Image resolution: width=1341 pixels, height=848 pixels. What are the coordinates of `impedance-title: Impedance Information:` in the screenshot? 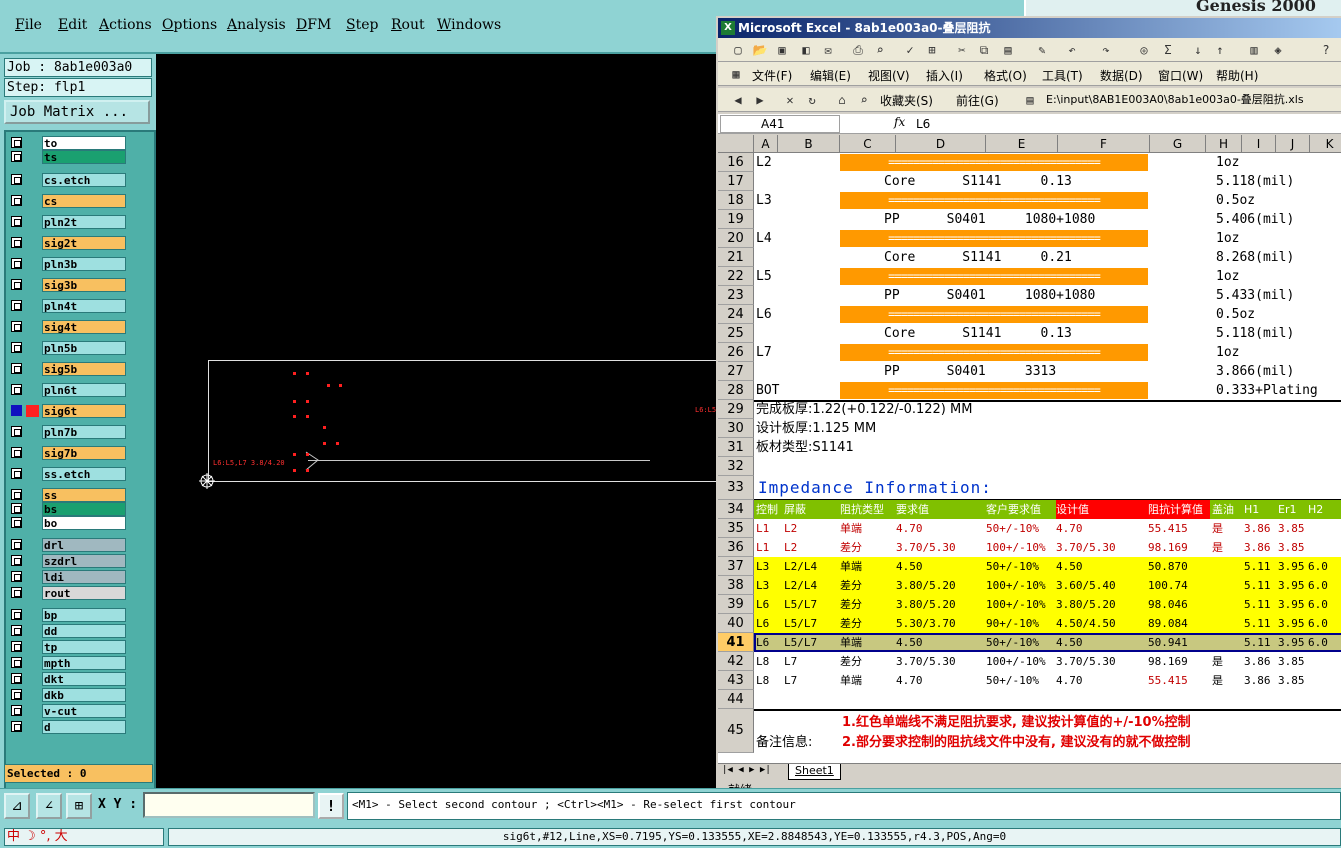 It's located at (875, 488).